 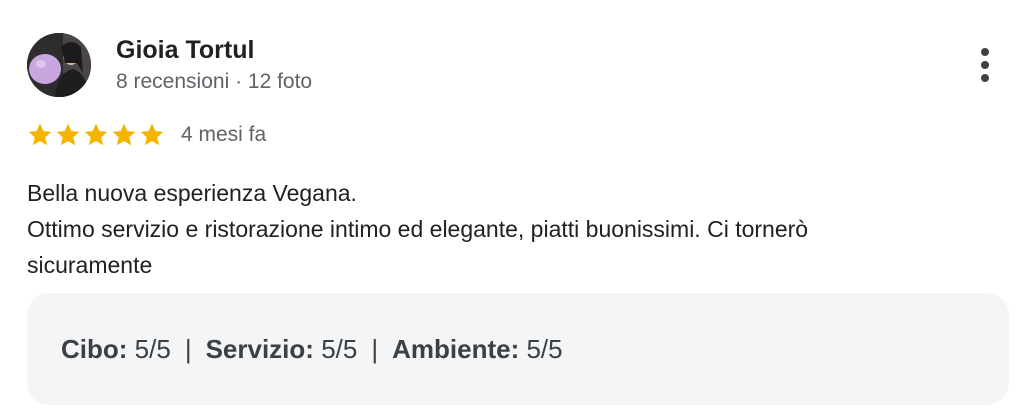 What do you see at coordinates (456, 348) in the screenshot?
I see `ambience-label: Ambiente:` at bounding box center [456, 348].